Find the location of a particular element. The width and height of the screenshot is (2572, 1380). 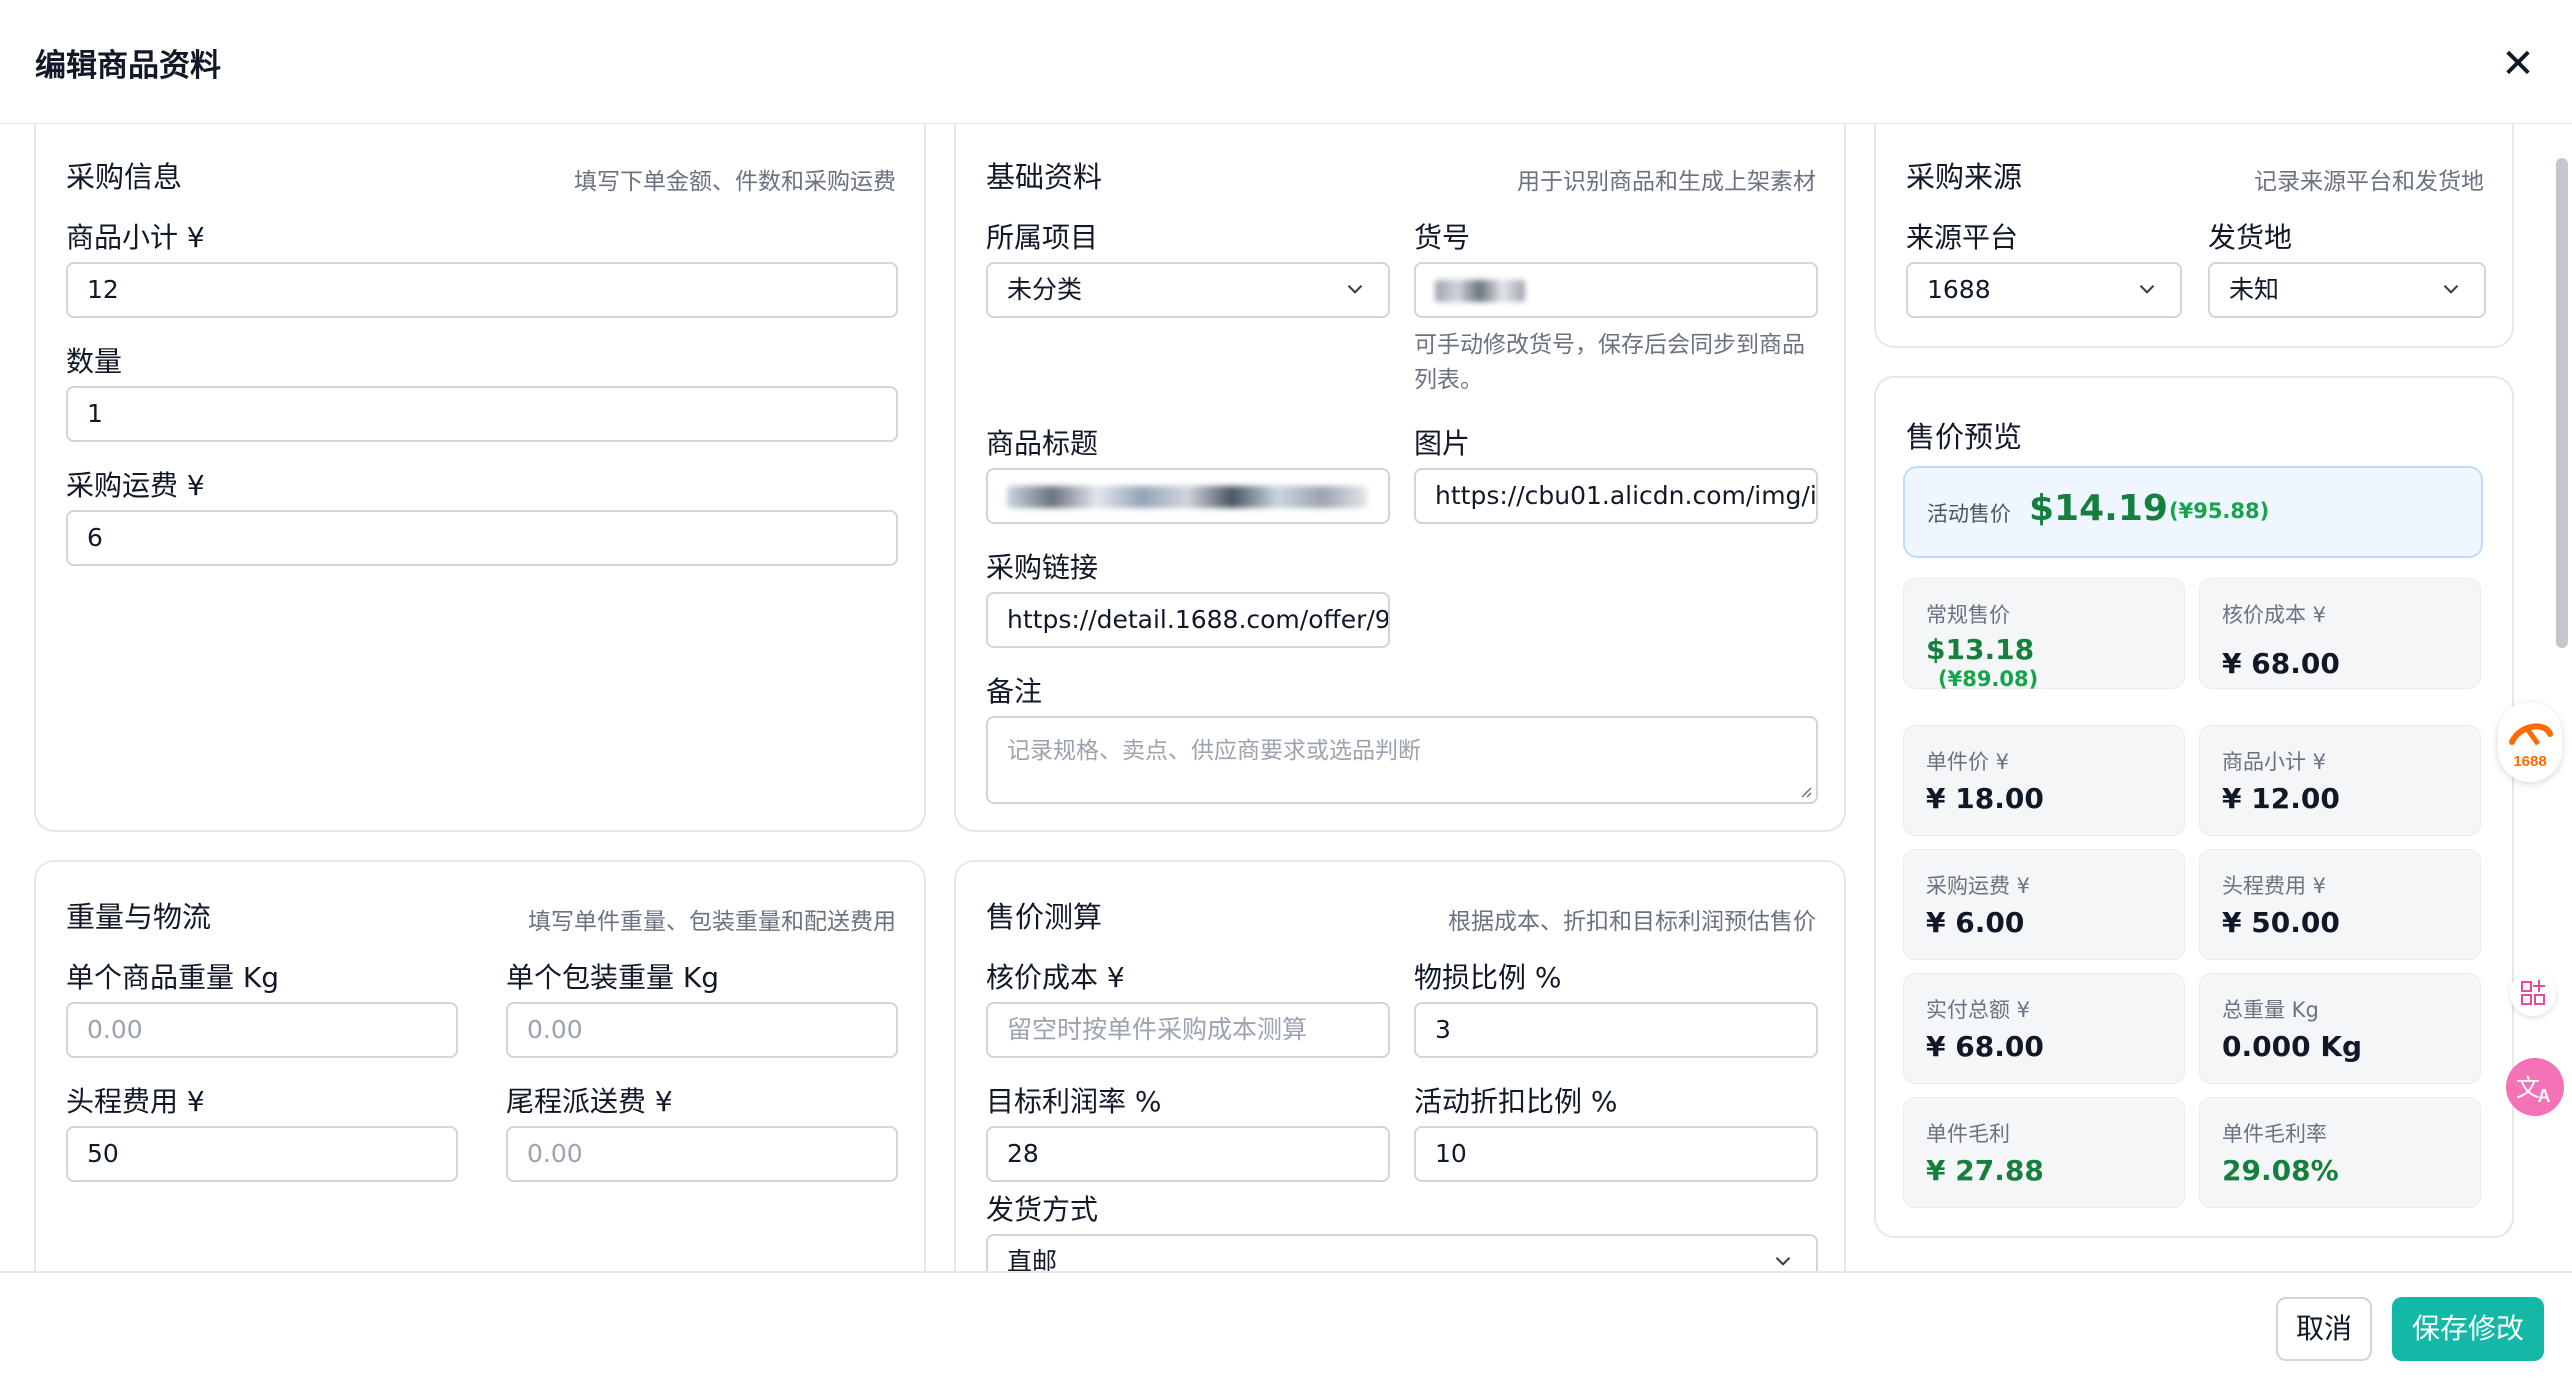

project-select: 未分类 is located at coordinates (1188, 290).